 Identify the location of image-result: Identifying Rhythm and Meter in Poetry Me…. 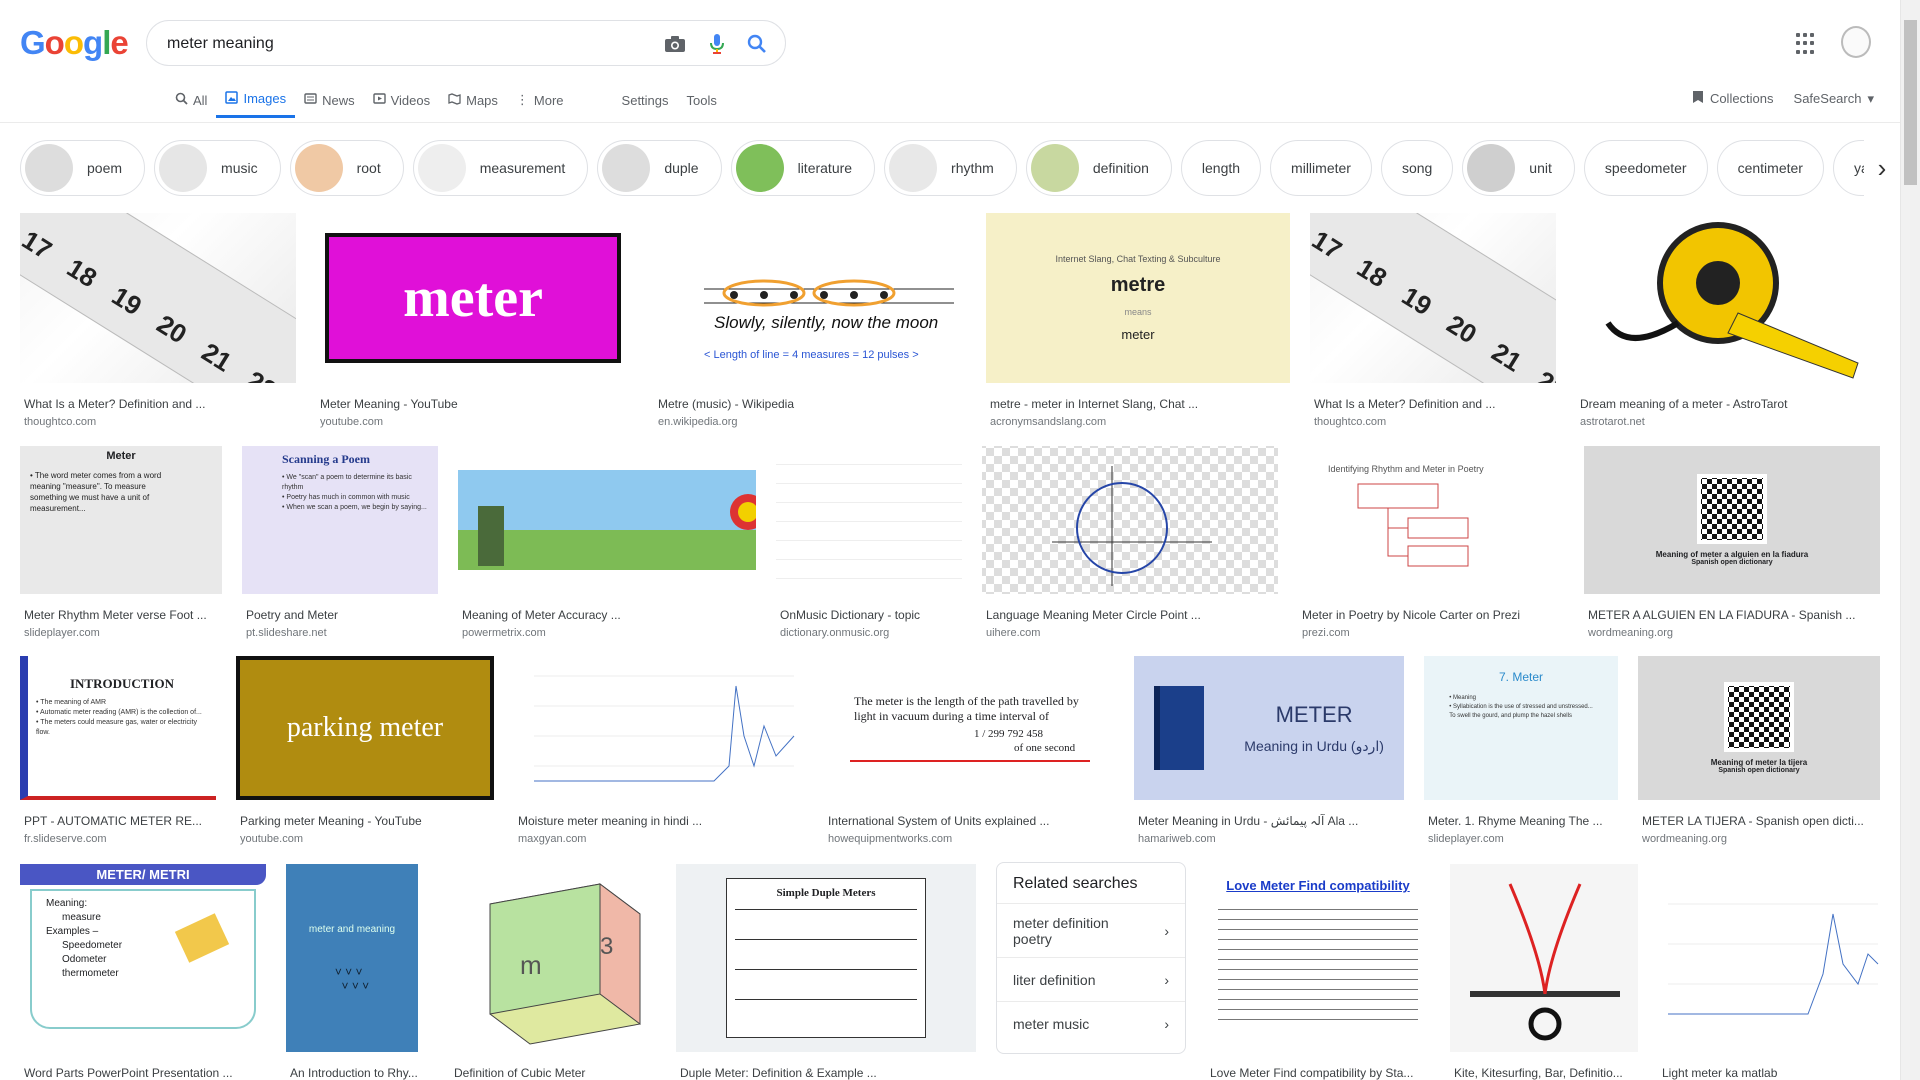
(1431, 543).